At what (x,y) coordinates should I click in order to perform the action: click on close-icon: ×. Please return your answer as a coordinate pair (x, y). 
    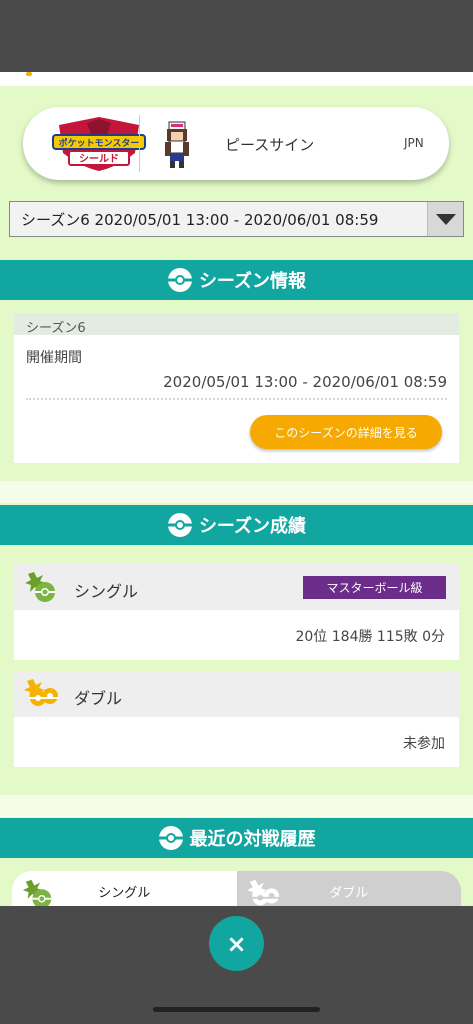
    Looking at the image, I should click on (236, 943).